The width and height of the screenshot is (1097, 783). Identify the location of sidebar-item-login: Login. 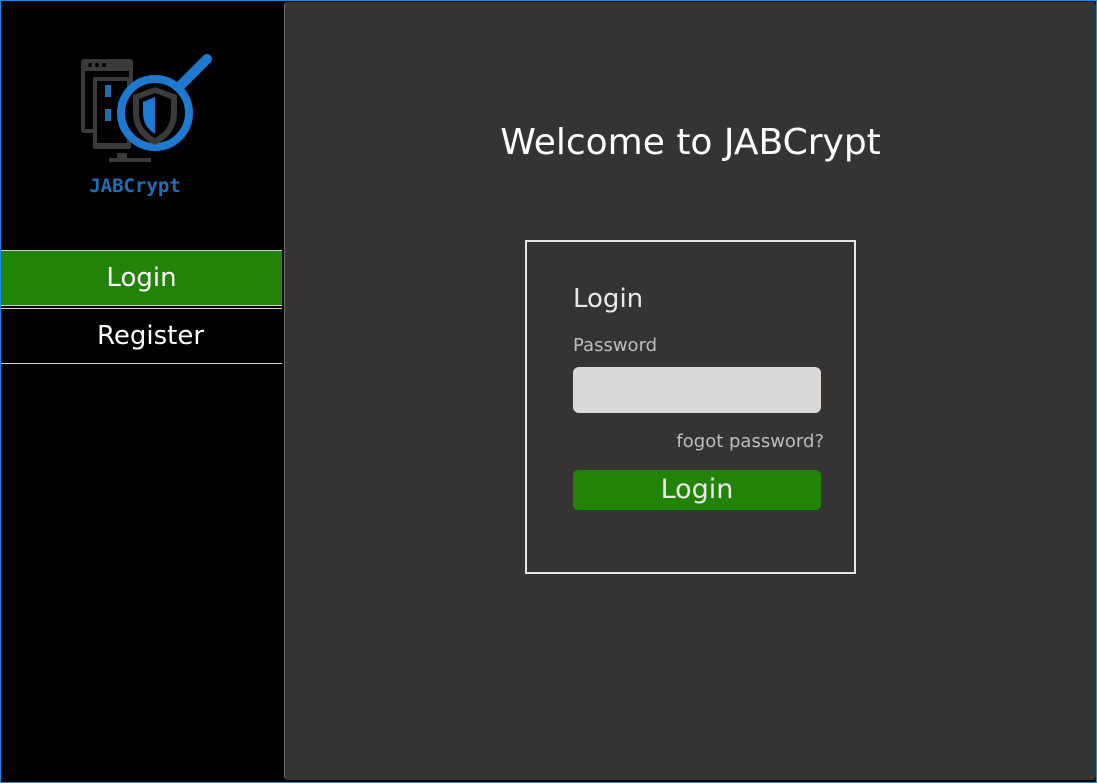
(141, 278).